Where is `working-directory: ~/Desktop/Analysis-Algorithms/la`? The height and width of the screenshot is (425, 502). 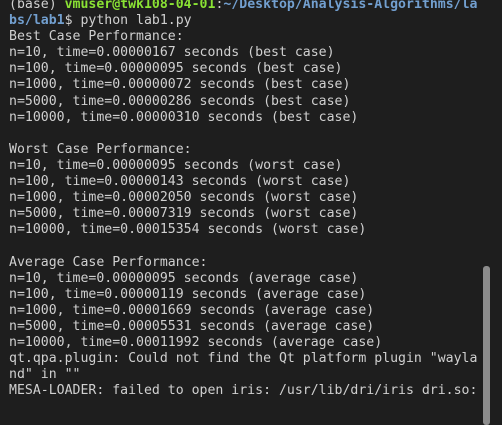 working-directory: ~/Desktop/Analysis-Algorithms/la is located at coordinates (350, 6).